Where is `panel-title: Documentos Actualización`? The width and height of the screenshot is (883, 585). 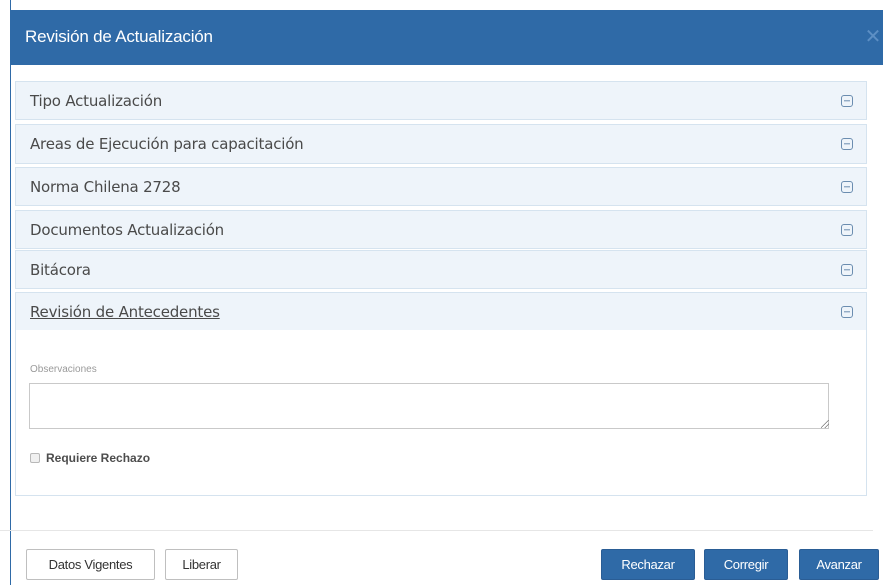 panel-title: Documentos Actualización is located at coordinates (127, 229).